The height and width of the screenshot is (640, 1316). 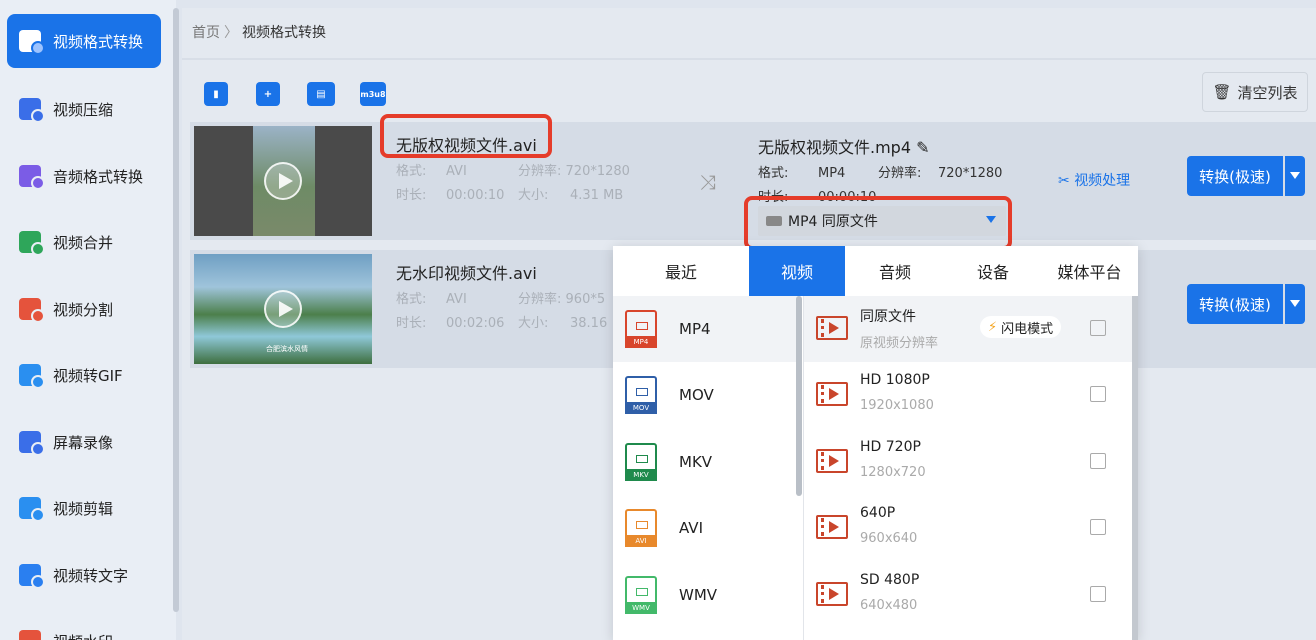 I want to click on sidebar-item-label: 视频分割, so click(x=83, y=309).